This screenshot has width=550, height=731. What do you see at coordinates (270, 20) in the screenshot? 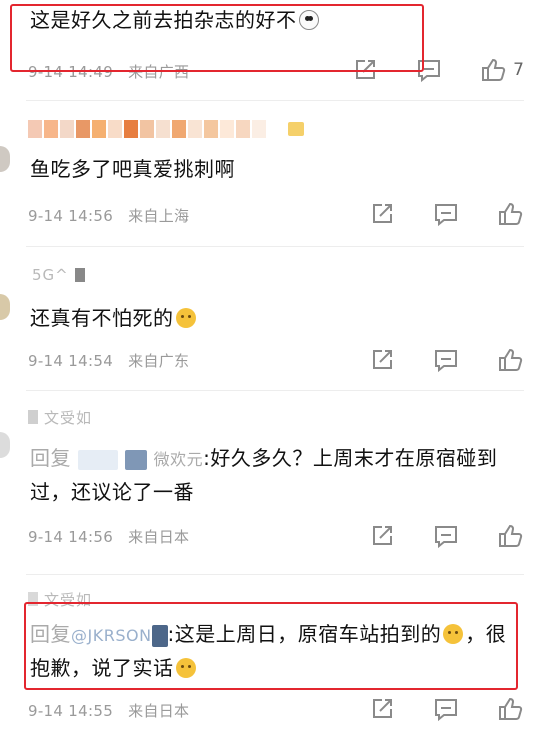
I see `comment-content: 这是好久之前去拍杂志的好不` at bounding box center [270, 20].